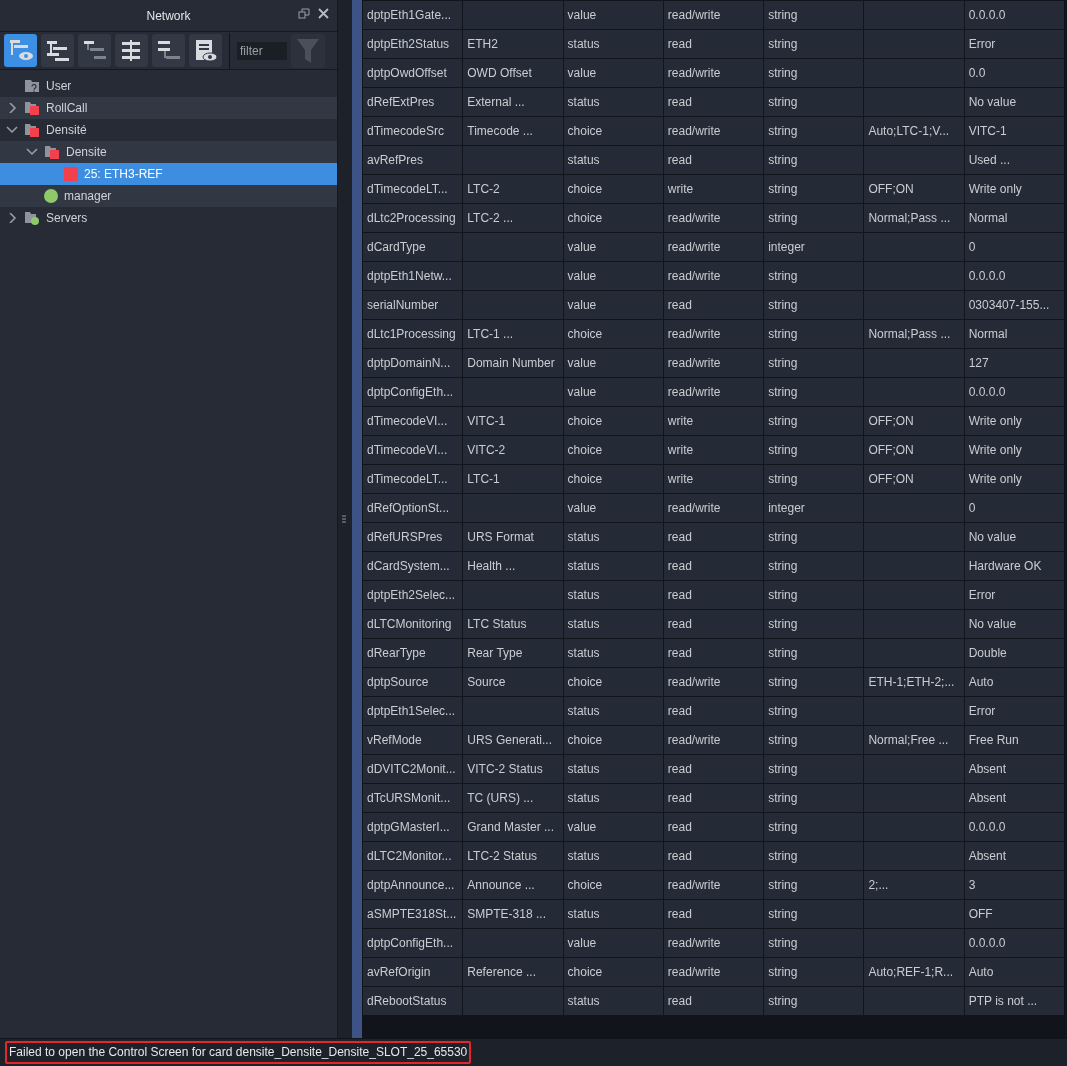 The image size is (1067, 1066). What do you see at coordinates (168, 108) in the screenshot?
I see `tree-item: RollCall` at bounding box center [168, 108].